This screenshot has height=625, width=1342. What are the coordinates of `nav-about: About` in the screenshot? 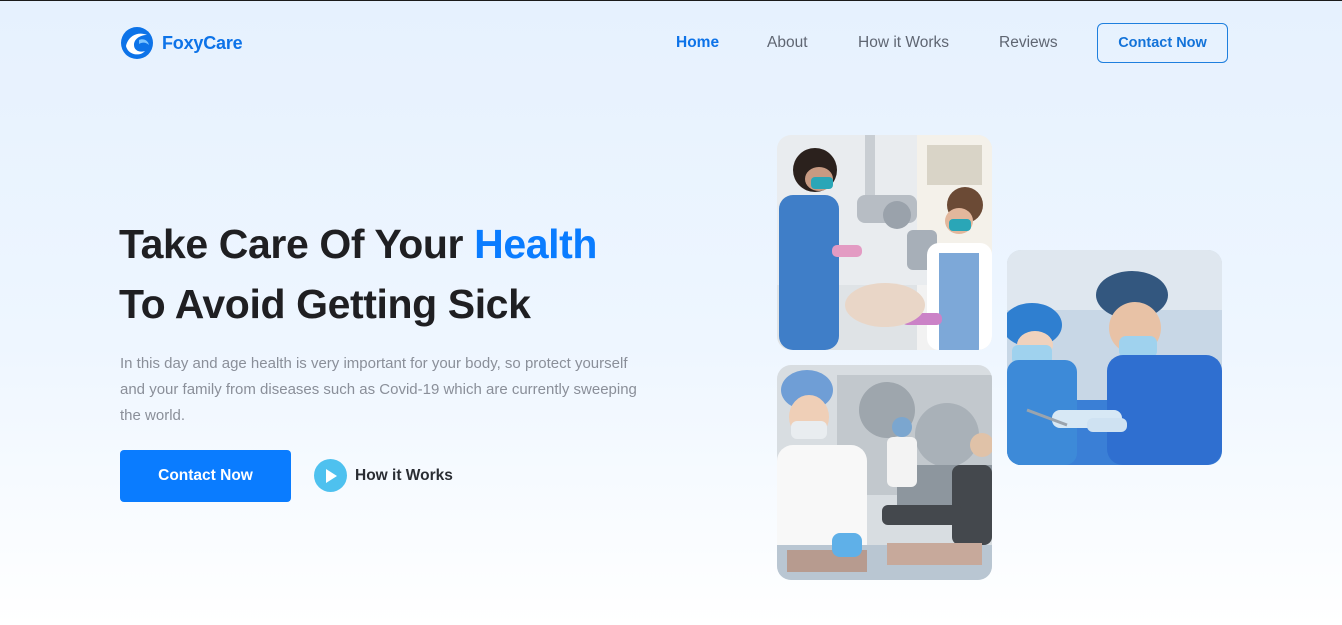 It's located at (787, 43).